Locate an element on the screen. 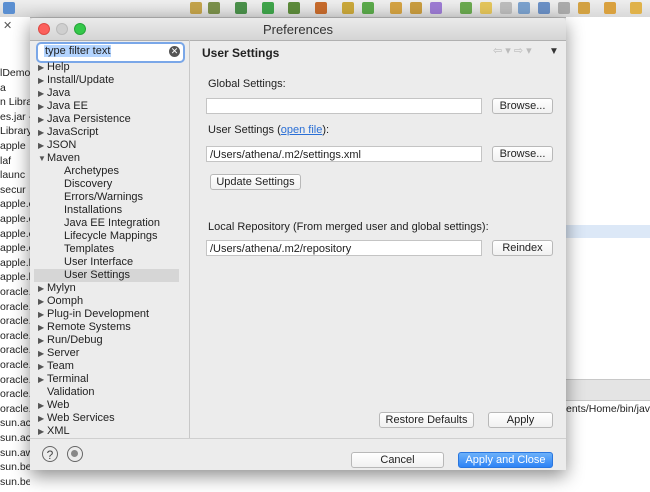  run-icon is located at coordinates (268, 8).